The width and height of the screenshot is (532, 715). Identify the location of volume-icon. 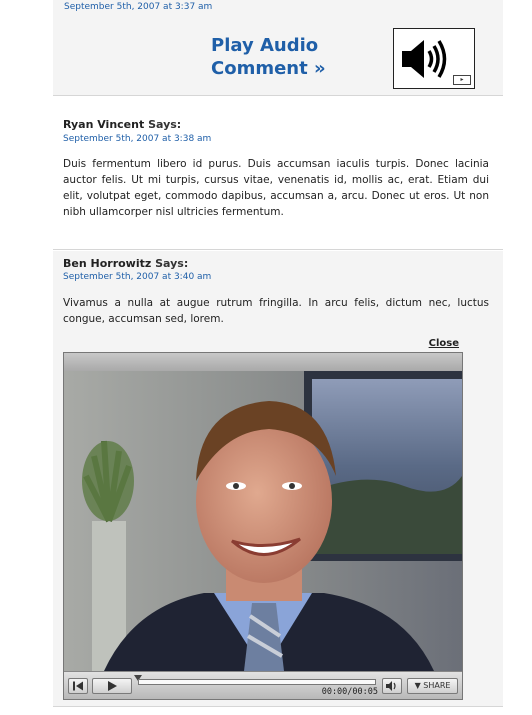
(391, 686).